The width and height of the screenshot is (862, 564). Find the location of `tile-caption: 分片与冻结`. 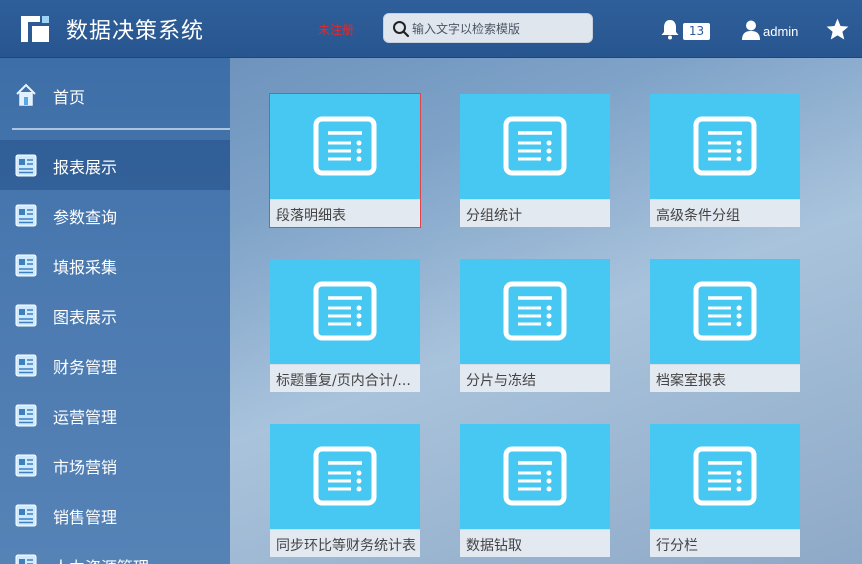

tile-caption: 分片与冻结 is located at coordinates (535, 378).